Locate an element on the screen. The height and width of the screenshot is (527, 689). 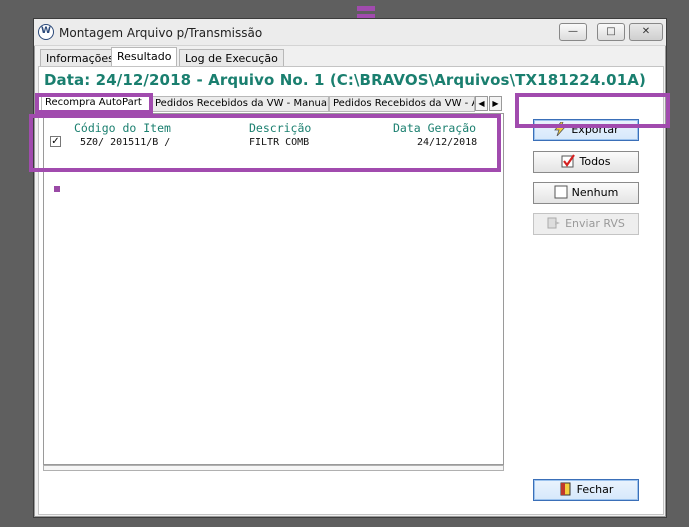
lightning-icon is located at coordinates (560, 129).